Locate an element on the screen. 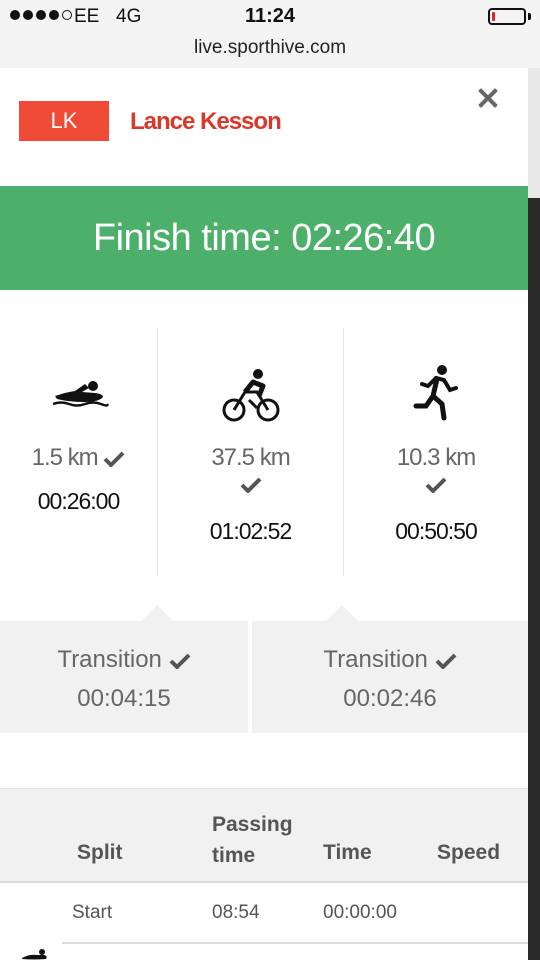 Image resolution: width=540 pixels, height=967 pixels. column-header-passing-time: Passing time is located at coordinates (262, 840).